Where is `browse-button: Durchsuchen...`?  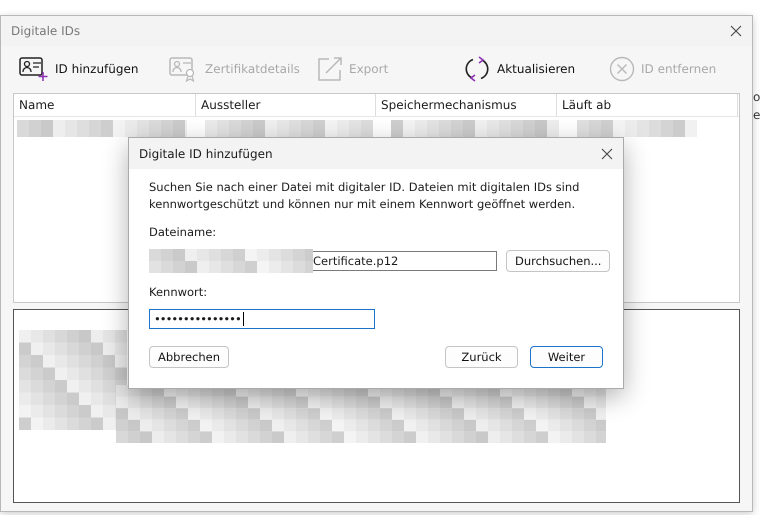 browse-button: Durchsuchen... is located at coordinates (558, 261).